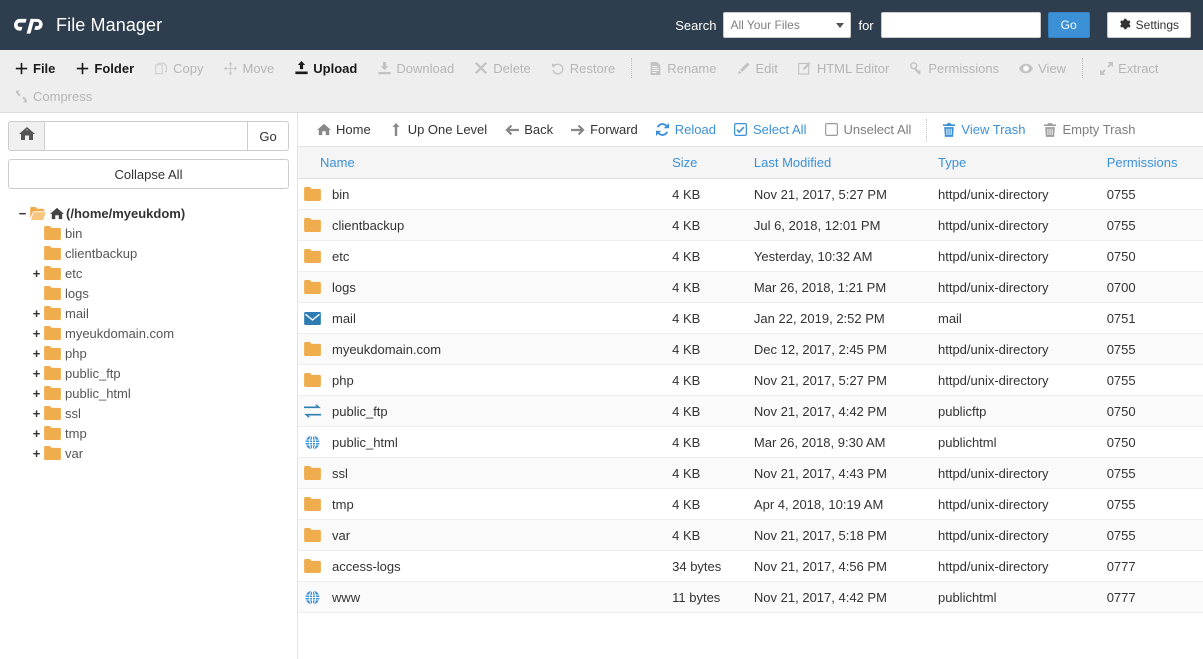 The height and width of the screenshot is (659, 1203). Describe the element at coordinates (82, 68) in the screenshot. I see `plus-icon` at that location.